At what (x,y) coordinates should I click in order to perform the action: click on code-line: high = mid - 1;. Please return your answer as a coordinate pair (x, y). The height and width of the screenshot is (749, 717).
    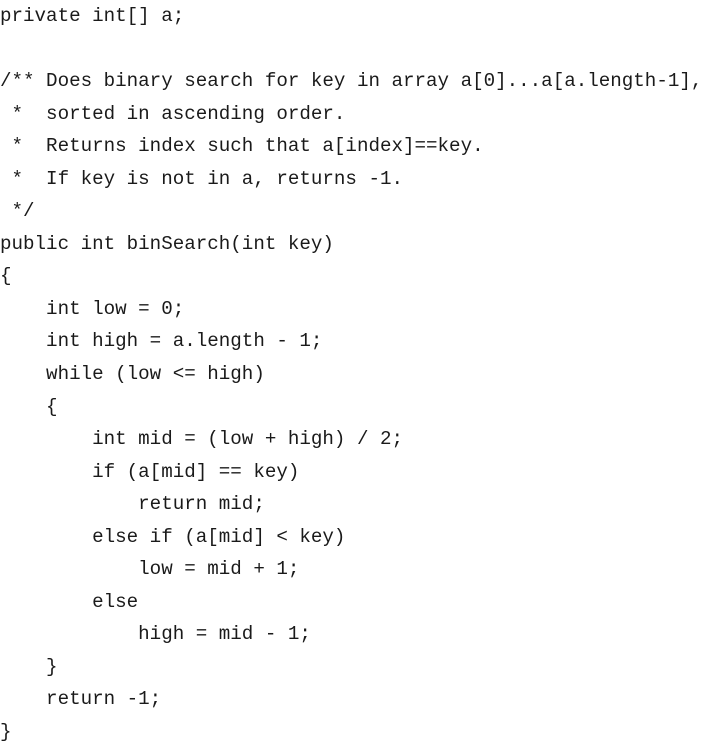
    Looking at the image, I should click on (155, 634).